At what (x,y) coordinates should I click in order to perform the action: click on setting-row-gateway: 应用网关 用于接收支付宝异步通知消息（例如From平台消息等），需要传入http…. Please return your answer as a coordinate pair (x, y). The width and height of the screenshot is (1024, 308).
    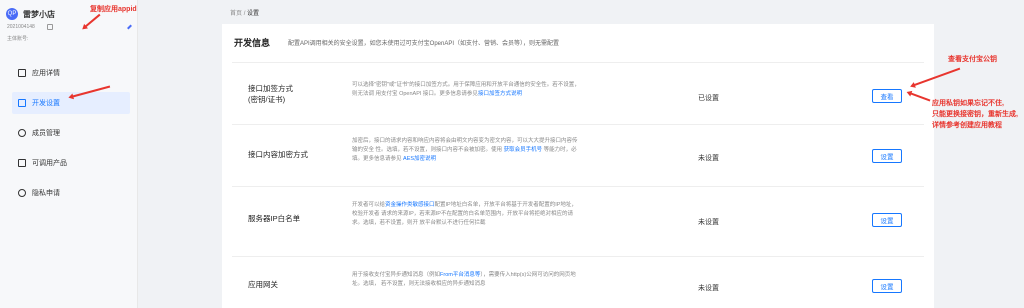
    Looking at the image, I should click on (578, 282).